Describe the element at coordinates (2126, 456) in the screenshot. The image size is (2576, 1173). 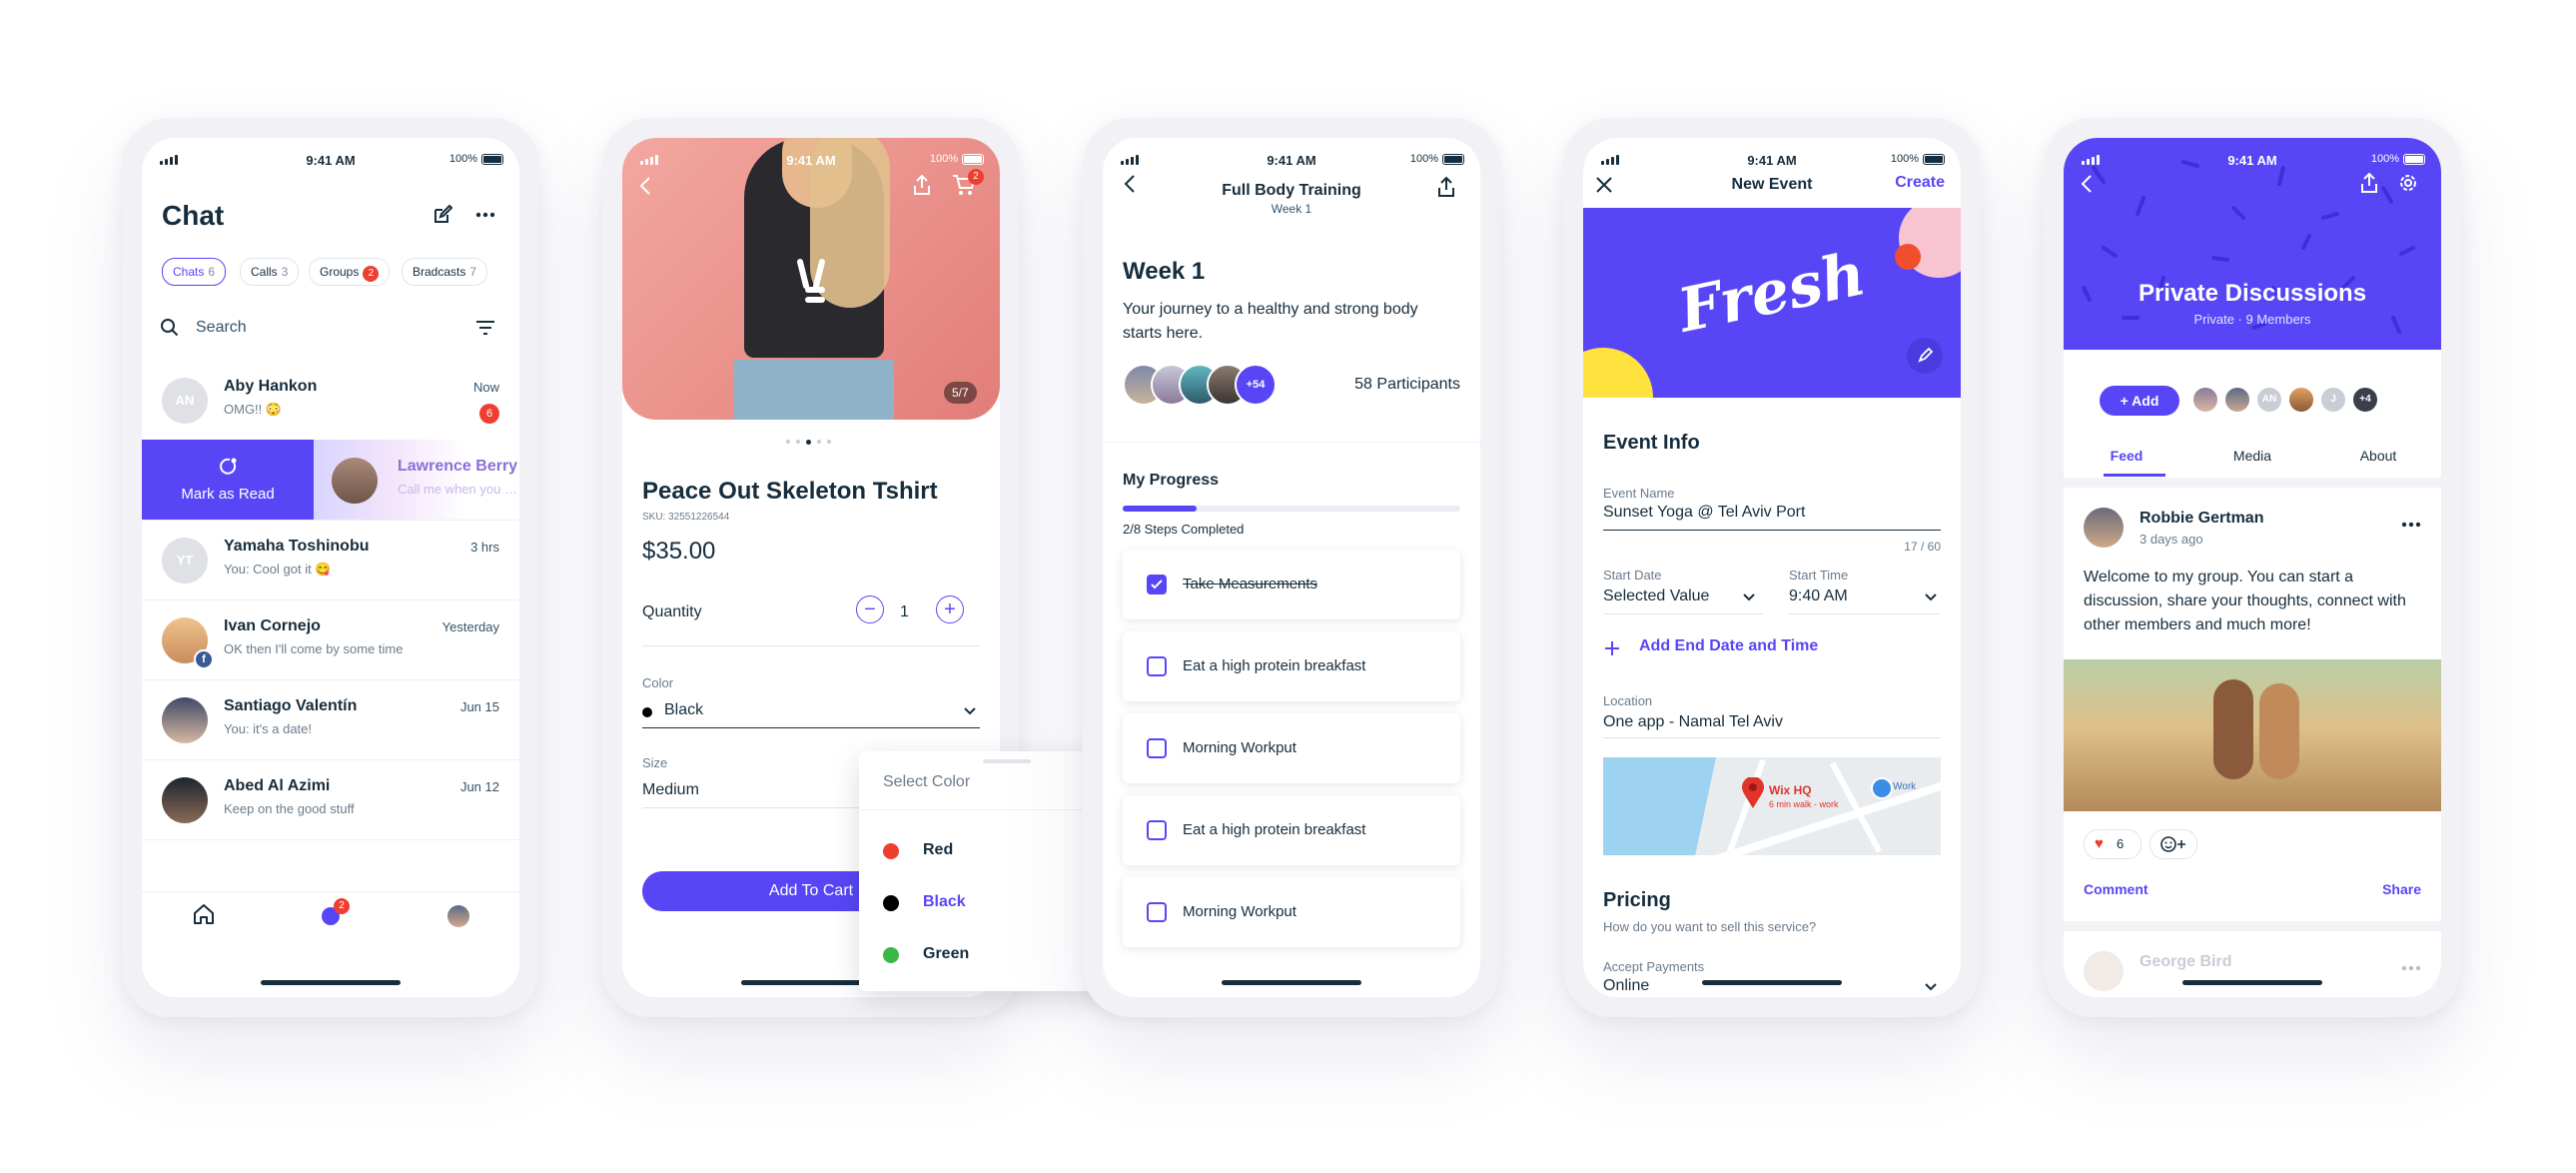
I see `tab-feed: Feed` at that location.